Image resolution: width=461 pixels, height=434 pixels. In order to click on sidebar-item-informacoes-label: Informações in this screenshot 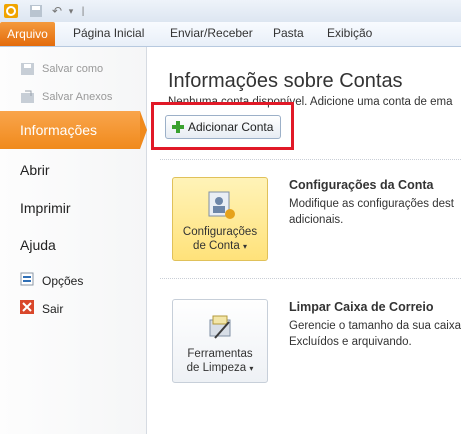, I will do `click(59, 130)`.